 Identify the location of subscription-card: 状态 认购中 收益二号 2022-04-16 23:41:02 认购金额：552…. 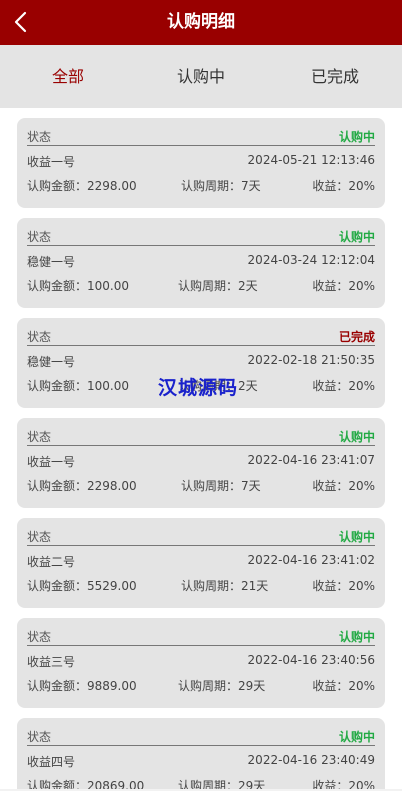
(201, 563).